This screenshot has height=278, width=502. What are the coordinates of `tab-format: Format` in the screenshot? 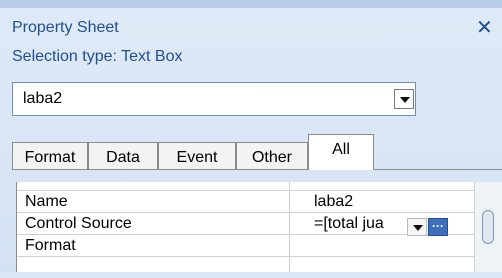 It's located at (50, 156).